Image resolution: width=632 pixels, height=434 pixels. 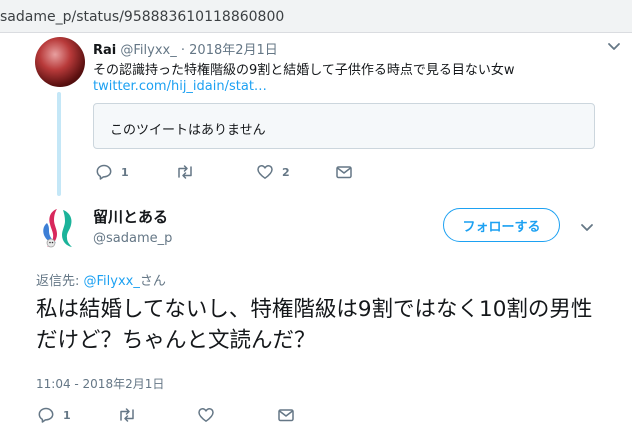 What do you see at coordinates (142, 17) in the screenshot?
I see `url-text: sadame_p/status/958883610118860800` at bounding box center [142, 17].